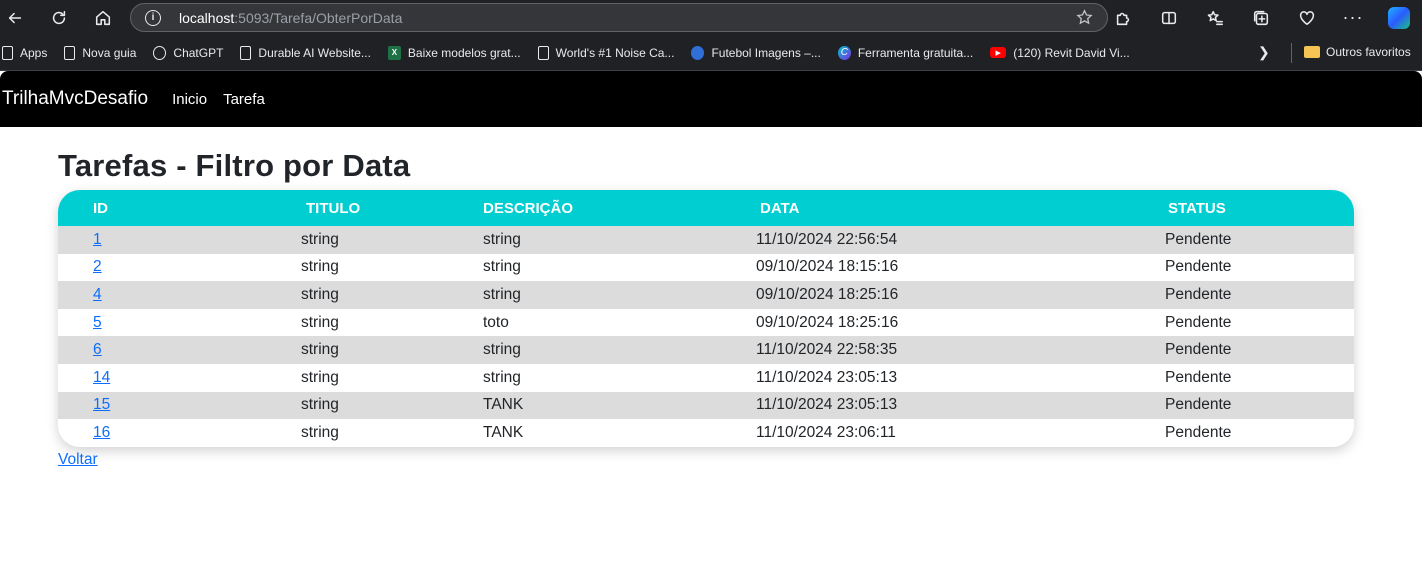 This screenshot has width=1422, height=563. What do you see at coordinates (394, 52) in the screenshot?
I see `excel-icon: X` at bounding box center [394, 52].